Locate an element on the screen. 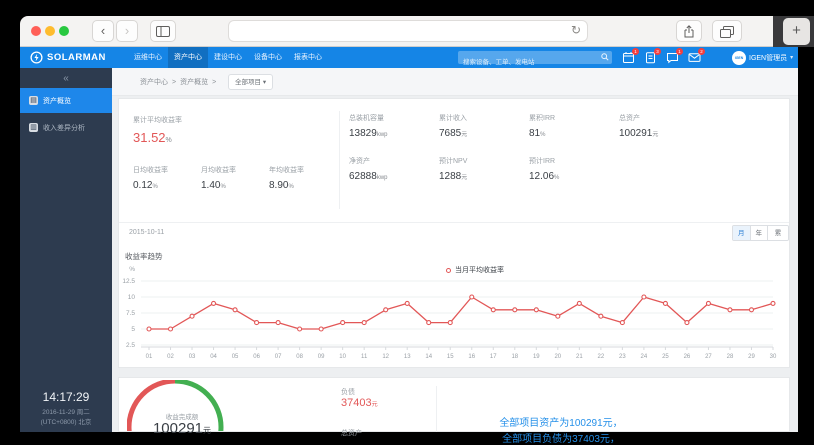  sub-stats-row: 日均收益率 0.12% 月均收益率 1.40% 年均收益率 8.90% is located at coordinates (235, 178).